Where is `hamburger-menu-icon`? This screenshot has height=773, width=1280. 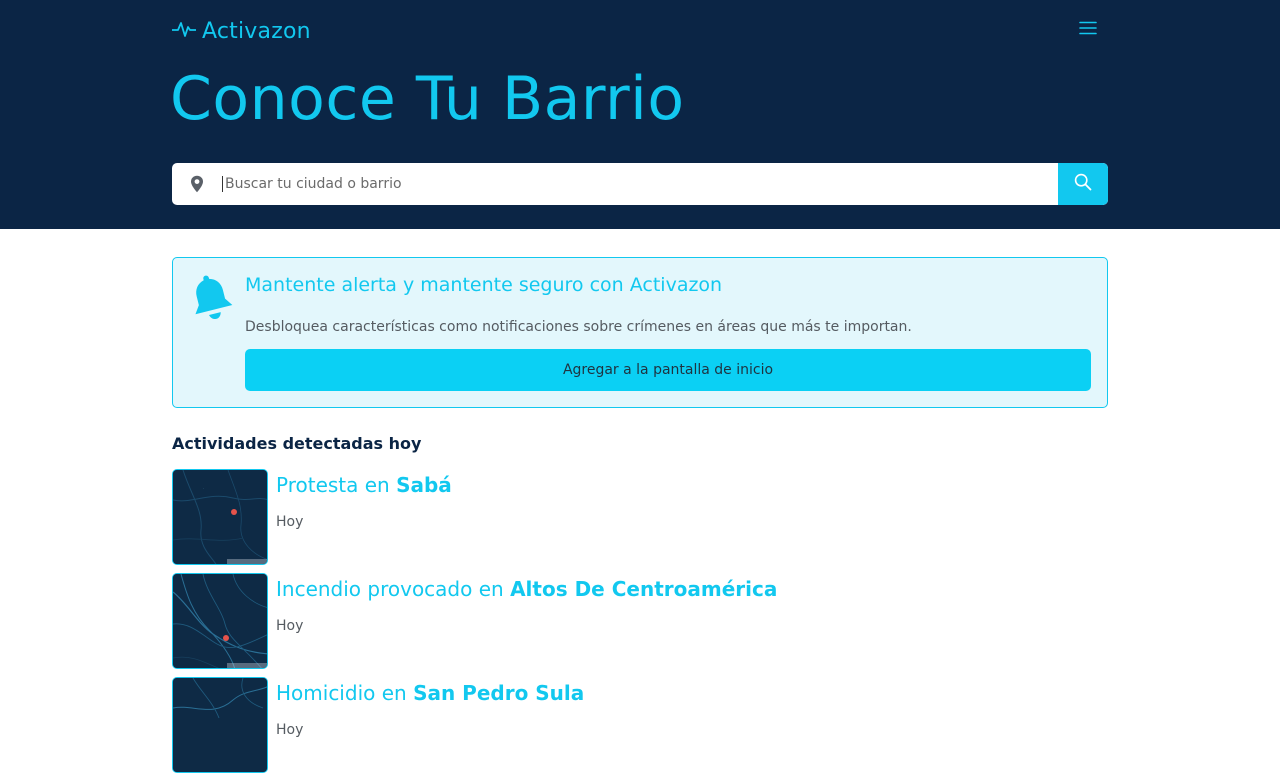
hamburger-menu-icon is located at coordinates (1088, 30).